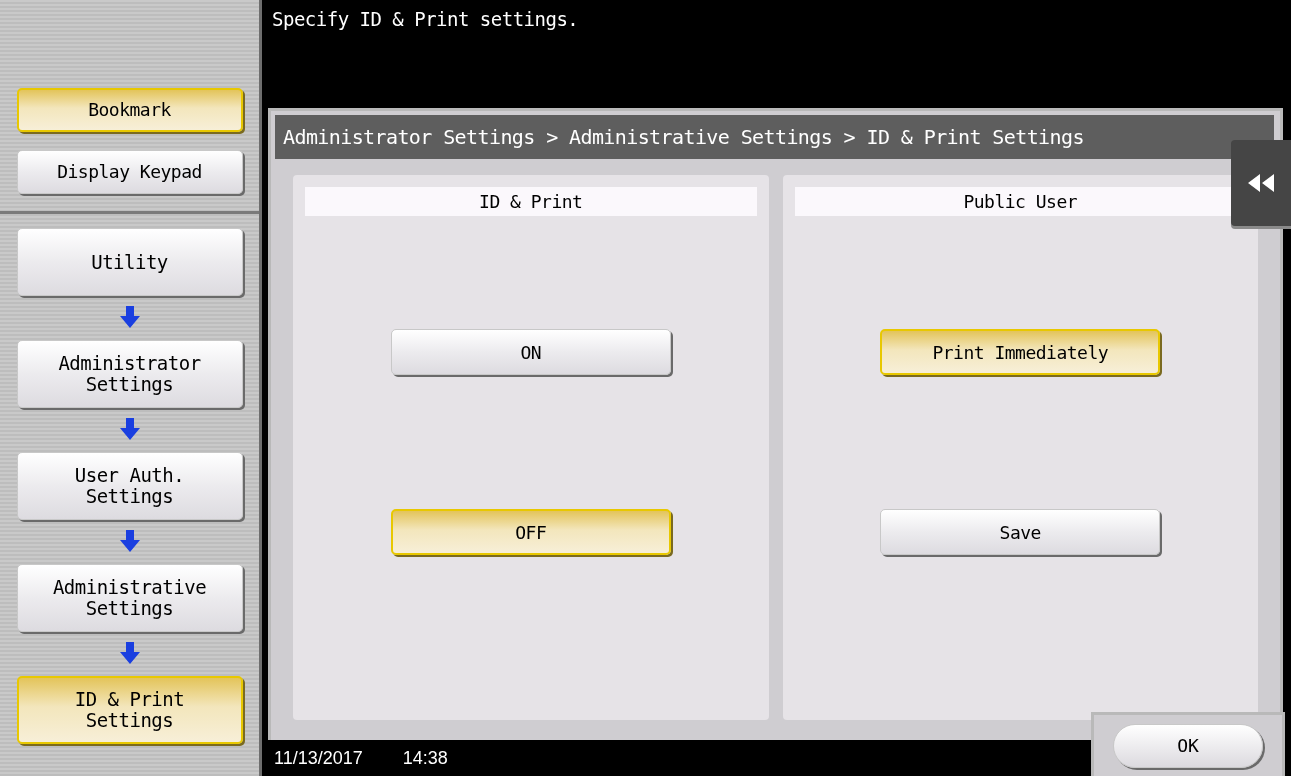  What do you see at coordinates (318, 758) in the screenshot?
I see `status-date: 11/13/2017` at bounding box center [318, 758].